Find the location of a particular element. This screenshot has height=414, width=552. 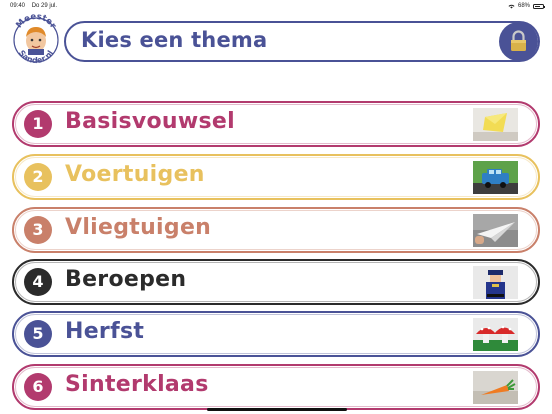

home-indicator is located at coordinates (277, 409).